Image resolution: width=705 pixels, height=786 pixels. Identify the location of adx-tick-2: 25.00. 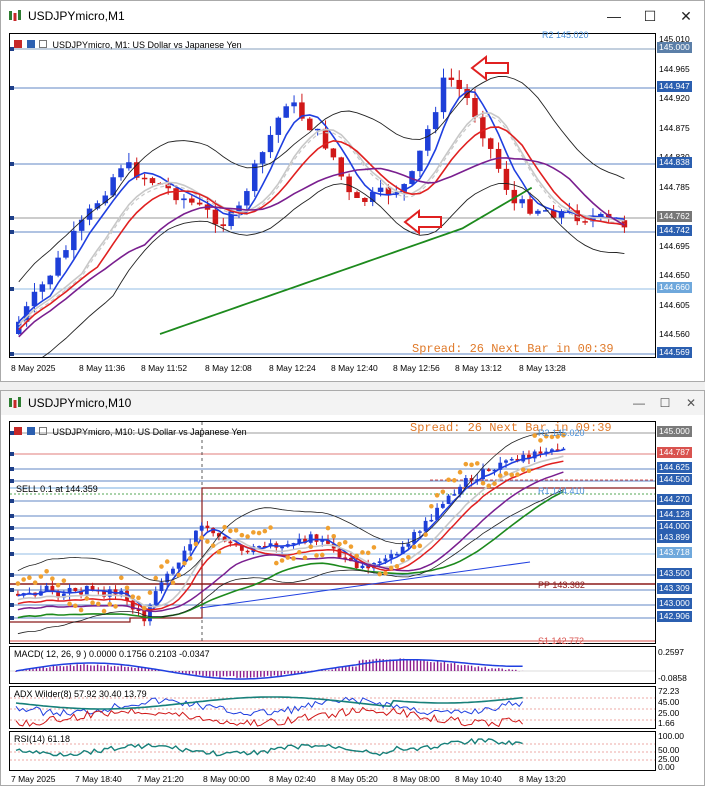
(669, 713).